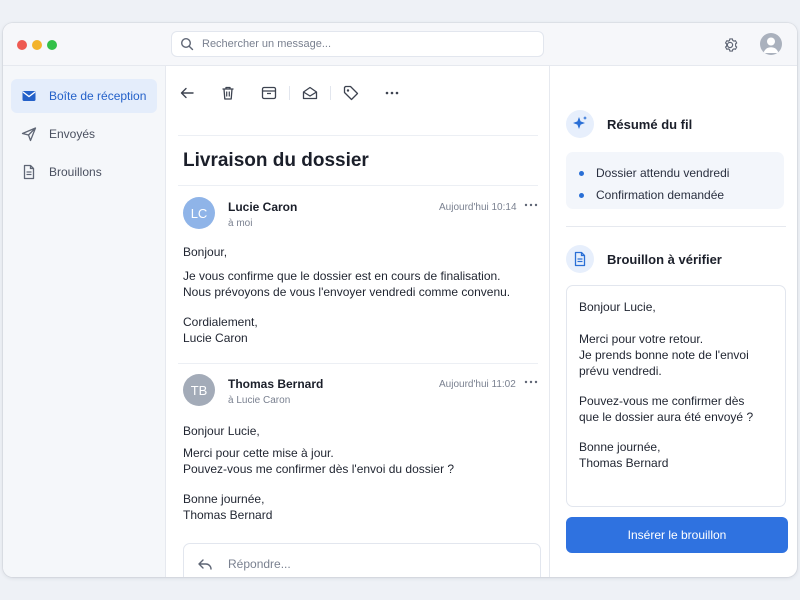  I want to click on sidebar-item-label: Envoyés, so click(72, 134).